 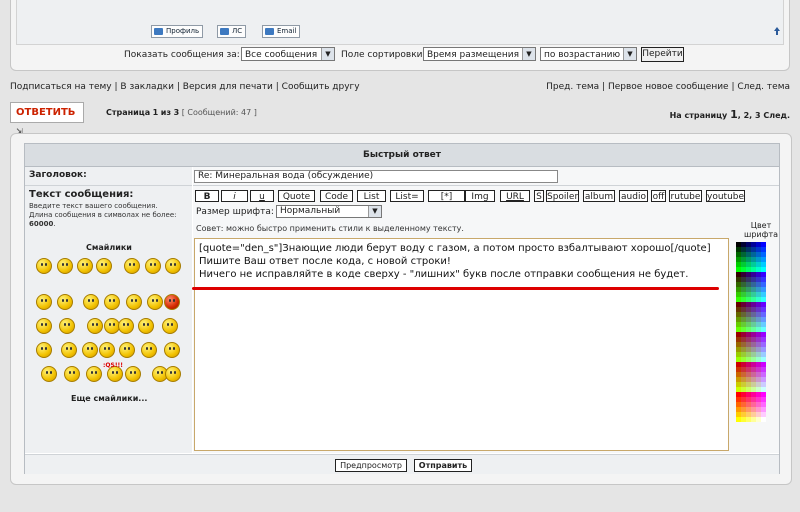 I want to click on go-button: Перейти, so click(x=662, y=54).